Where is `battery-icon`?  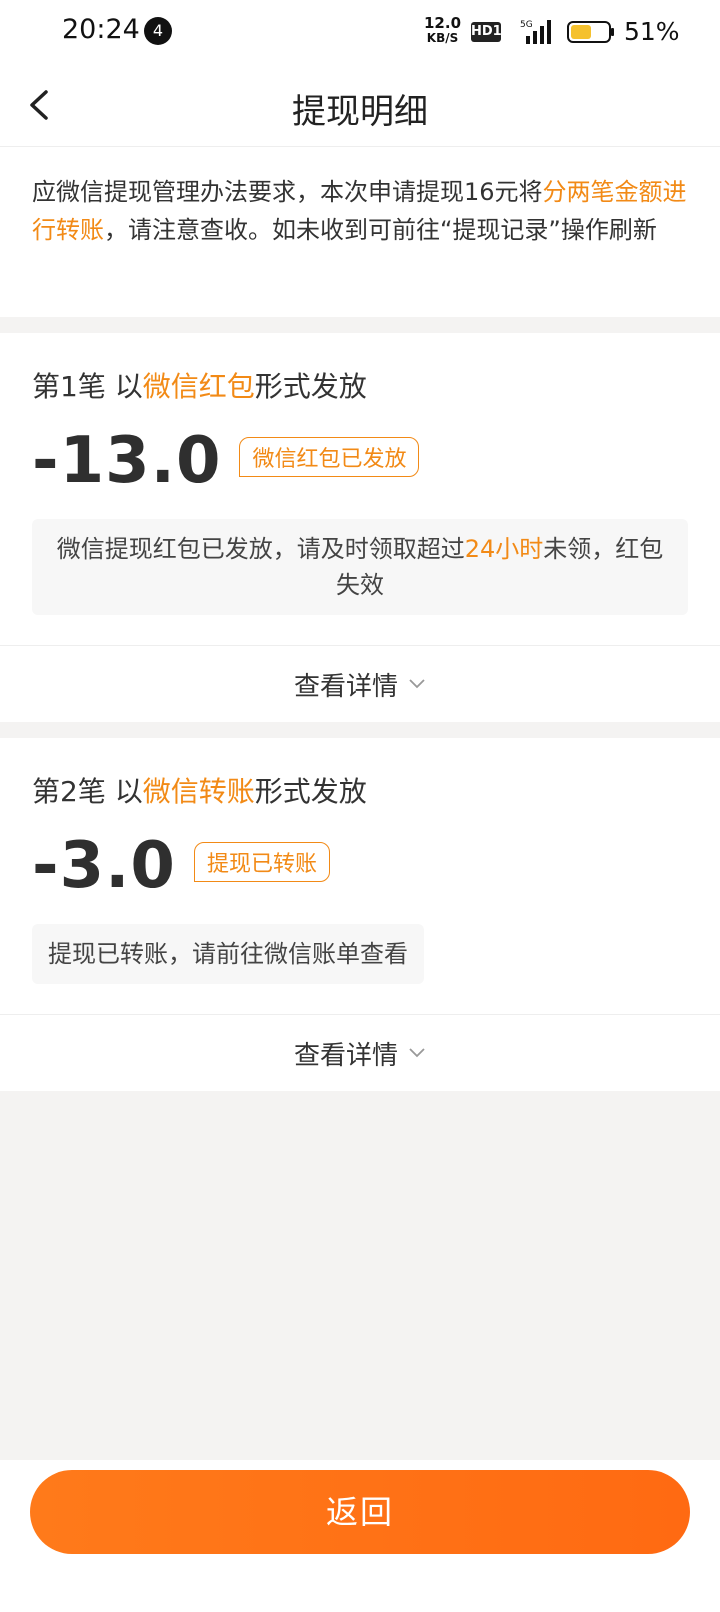 battery-icon is located at coordinates (590, 32).